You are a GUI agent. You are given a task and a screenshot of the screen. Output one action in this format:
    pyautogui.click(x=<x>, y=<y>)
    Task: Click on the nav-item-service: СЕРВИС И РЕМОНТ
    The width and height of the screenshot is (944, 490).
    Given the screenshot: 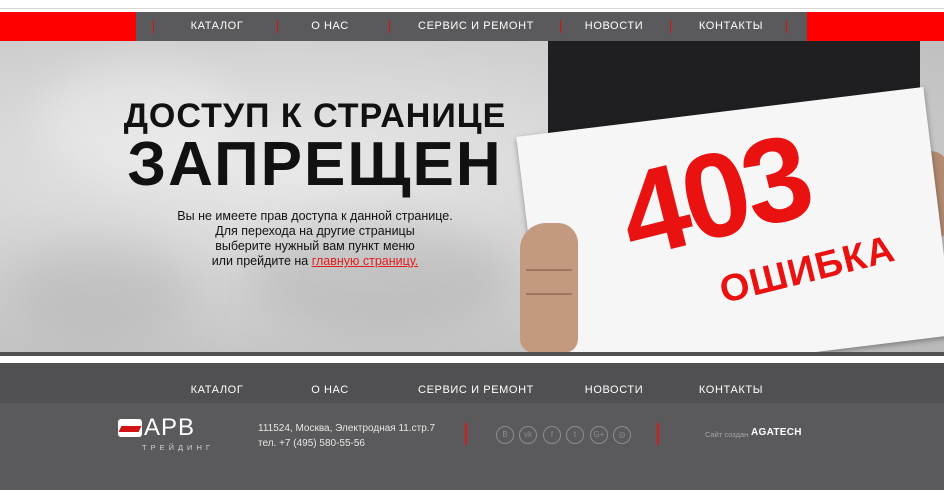 What is the action you would take?
    pyautogui.click(x=476, y=26)
    